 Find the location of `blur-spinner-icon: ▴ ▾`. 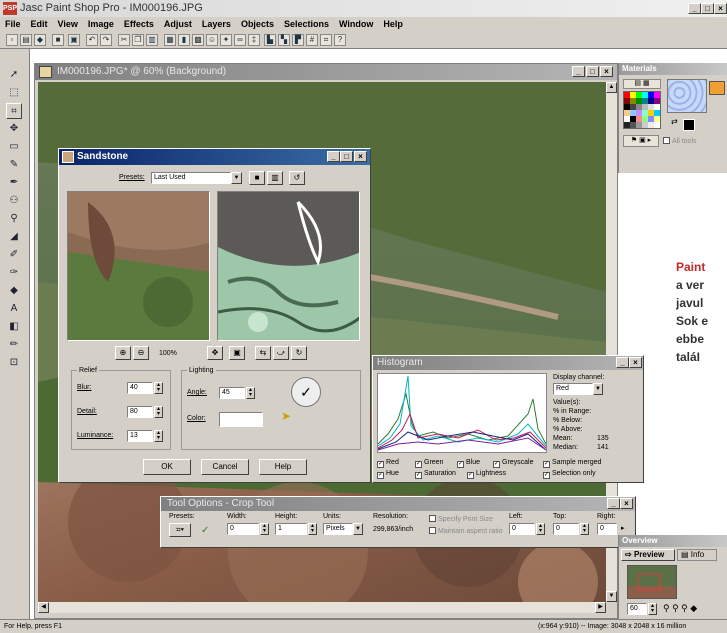

blur-spinner-icon: ▴ ▾ is located at coordinates (158, 388).